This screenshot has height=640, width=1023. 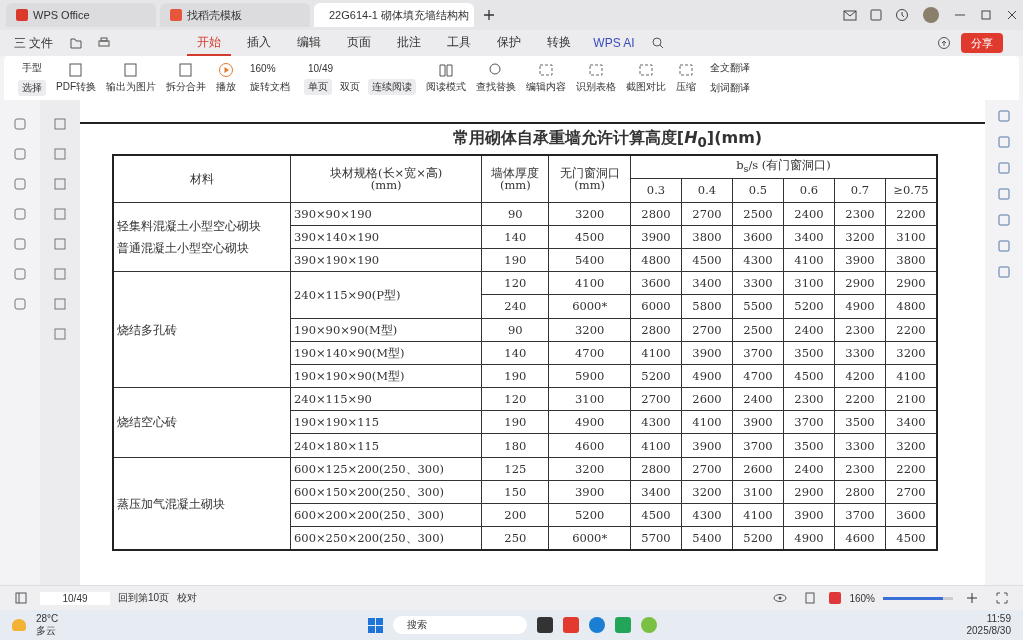 I want to click on ribbon-button: 识别表格, so click(x=596, y=78).